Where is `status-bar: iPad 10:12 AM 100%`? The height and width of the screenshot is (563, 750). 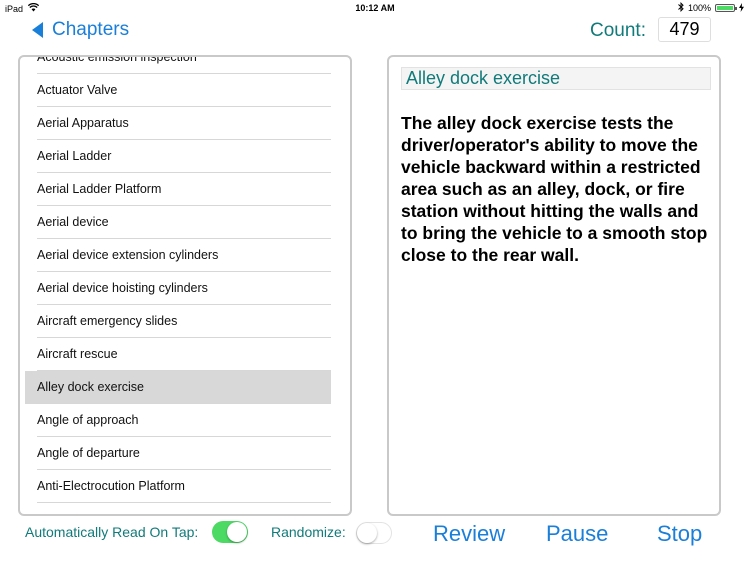
status-bar: iPad 10:12 AM 100% is located at coordinates (375, 8).